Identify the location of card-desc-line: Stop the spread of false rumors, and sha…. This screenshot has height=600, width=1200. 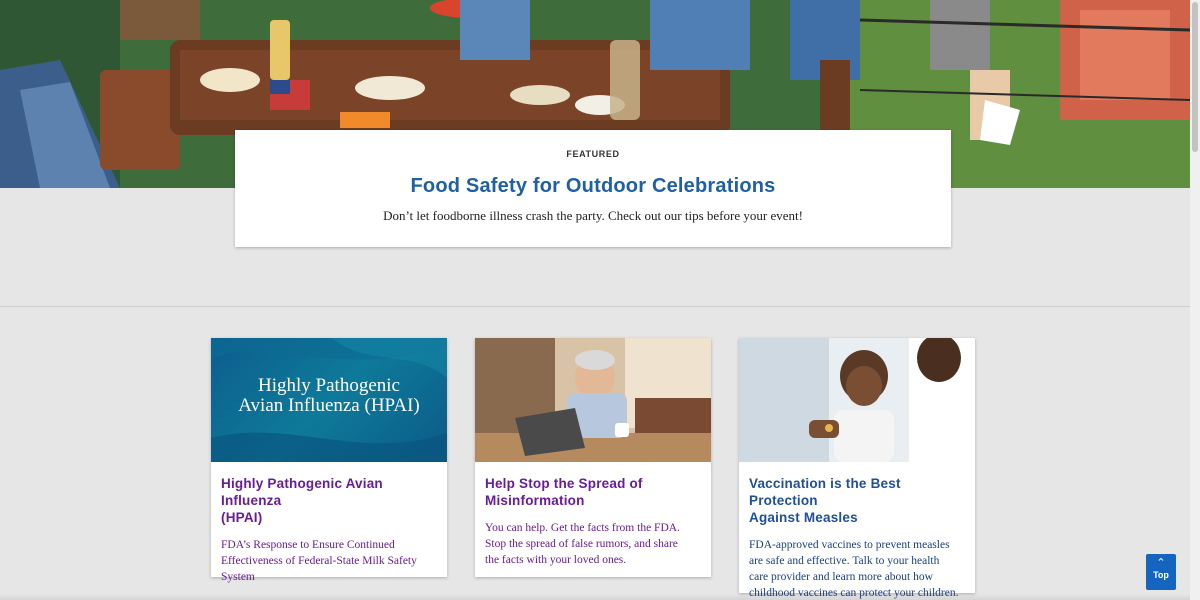
(581, 544).